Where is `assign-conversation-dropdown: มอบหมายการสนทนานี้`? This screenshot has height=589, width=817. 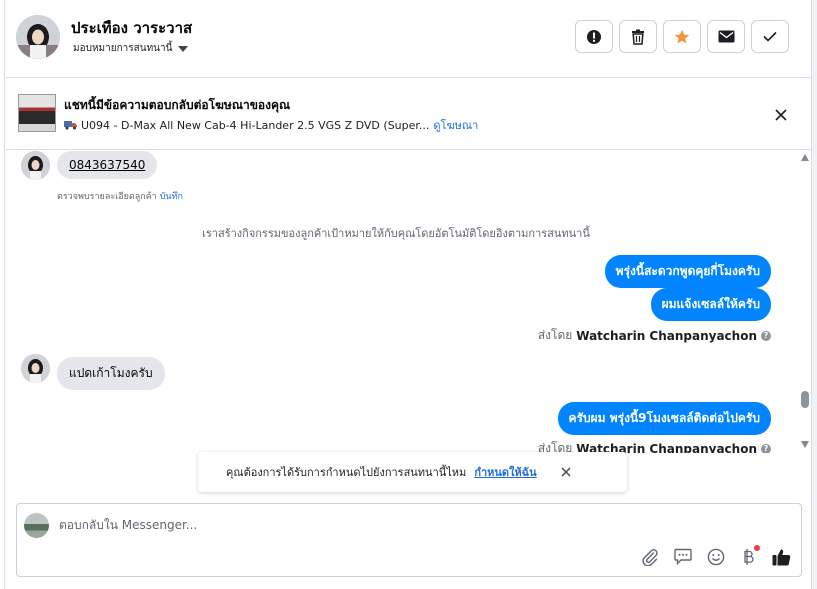 assign-conversation-dropdown: มอบหมายการสนทนานี้ is located at coordinates (131, 48).